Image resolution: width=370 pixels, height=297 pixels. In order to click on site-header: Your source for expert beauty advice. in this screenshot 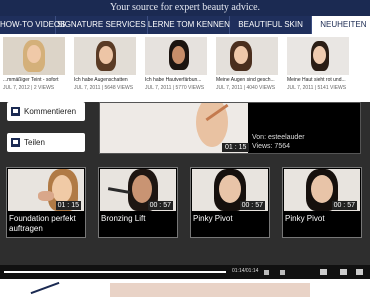, I will do `click(185, 8)`.